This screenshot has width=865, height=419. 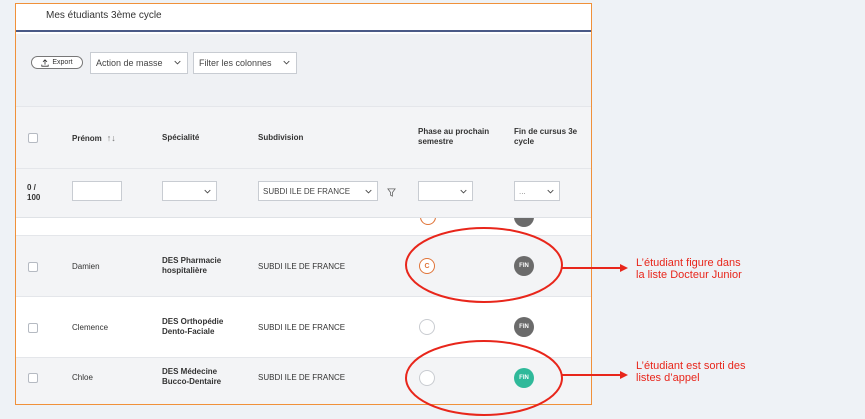 What do you see at coordinates (691, 366) in the screenshot?
I see `note2-line1: L’étudiant est sorti des` at bounding box center [691, 366].